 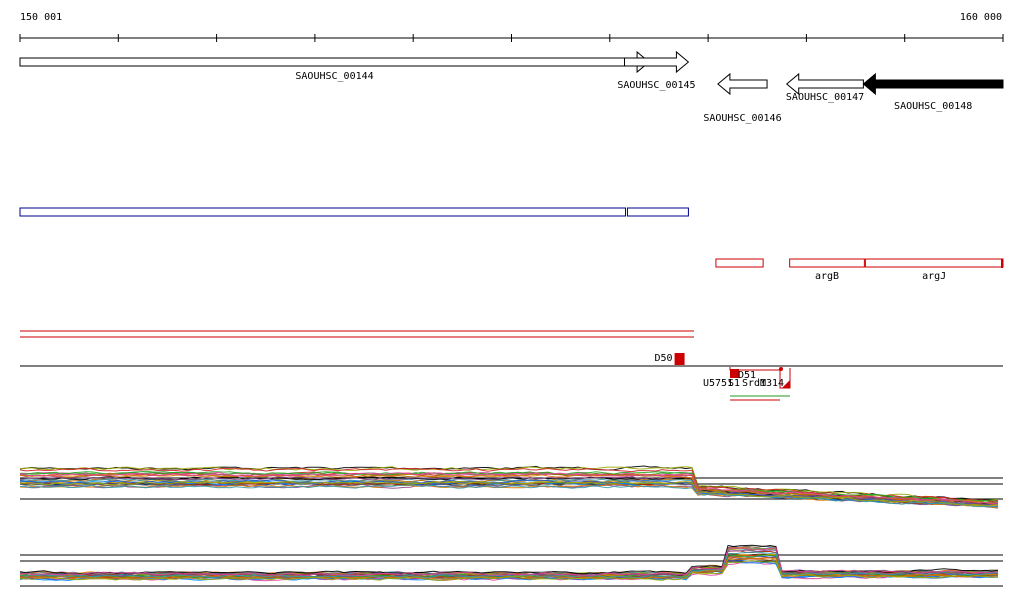 What do you see at coordinates (933, 106) in the screenshot?
I see `gene-label-SAOUHSC_00148: SAOUHSC_00148` at bounding box center [933, 106].